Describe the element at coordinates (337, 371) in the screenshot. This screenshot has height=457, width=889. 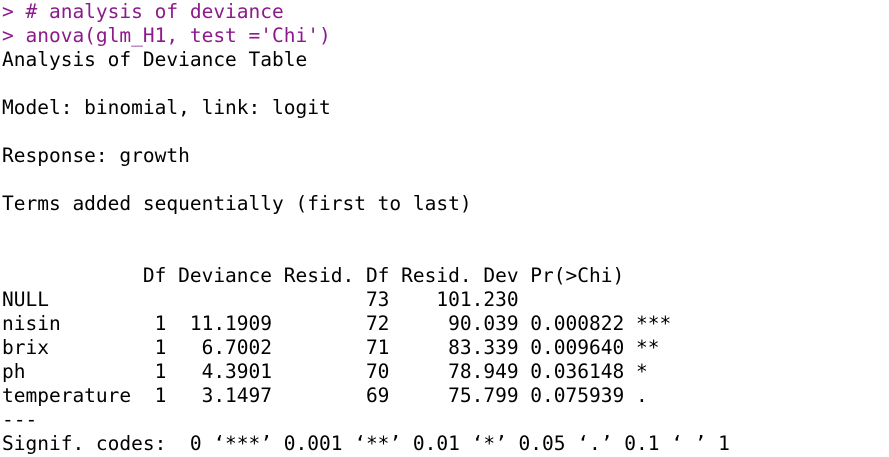
I see `table-row: ph 1 4.3901 70 78.949 0.036148 *` at that location.